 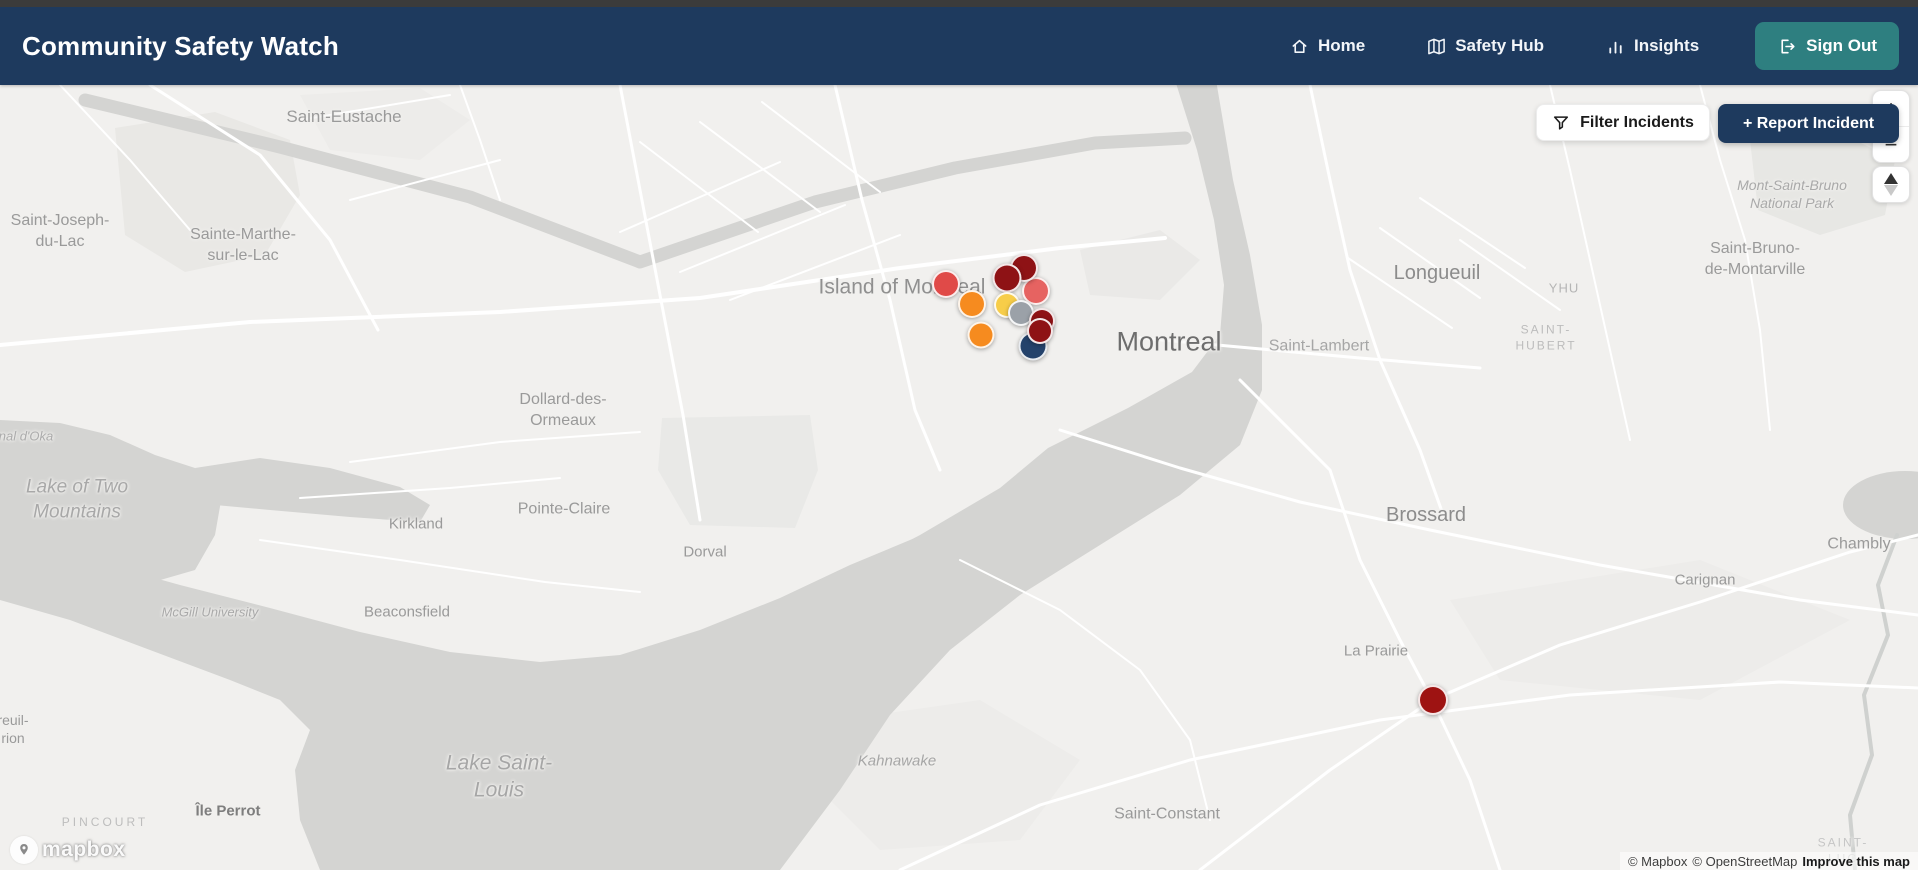 I want to click on filter-incidents-button: Filter Incidents, so click(x=1623, y=122).